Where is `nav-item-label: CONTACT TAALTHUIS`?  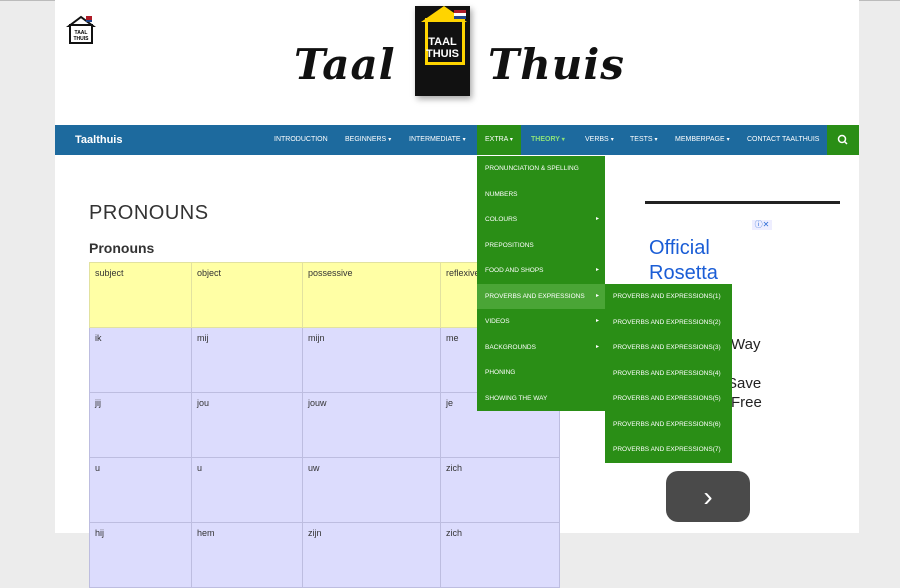
nav-item-label: CONTACT TAALTHUIS is located at coordinates (783, 139).